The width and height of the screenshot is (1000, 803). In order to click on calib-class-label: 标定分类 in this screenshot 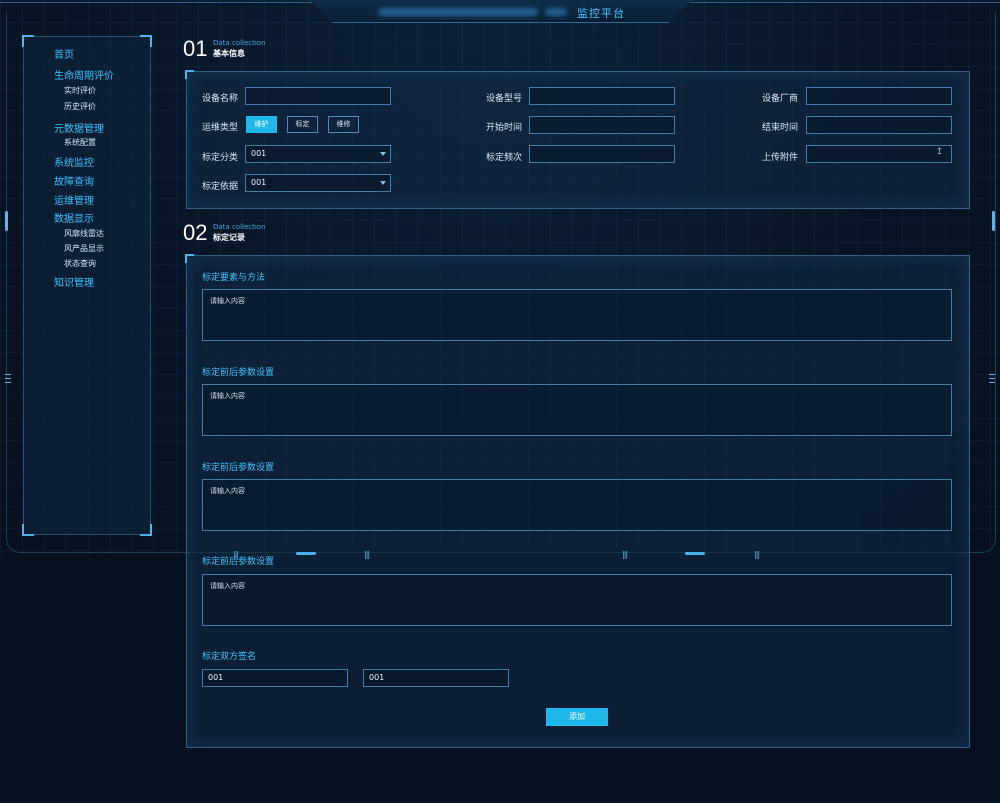, I will do `click(220, 158)`.